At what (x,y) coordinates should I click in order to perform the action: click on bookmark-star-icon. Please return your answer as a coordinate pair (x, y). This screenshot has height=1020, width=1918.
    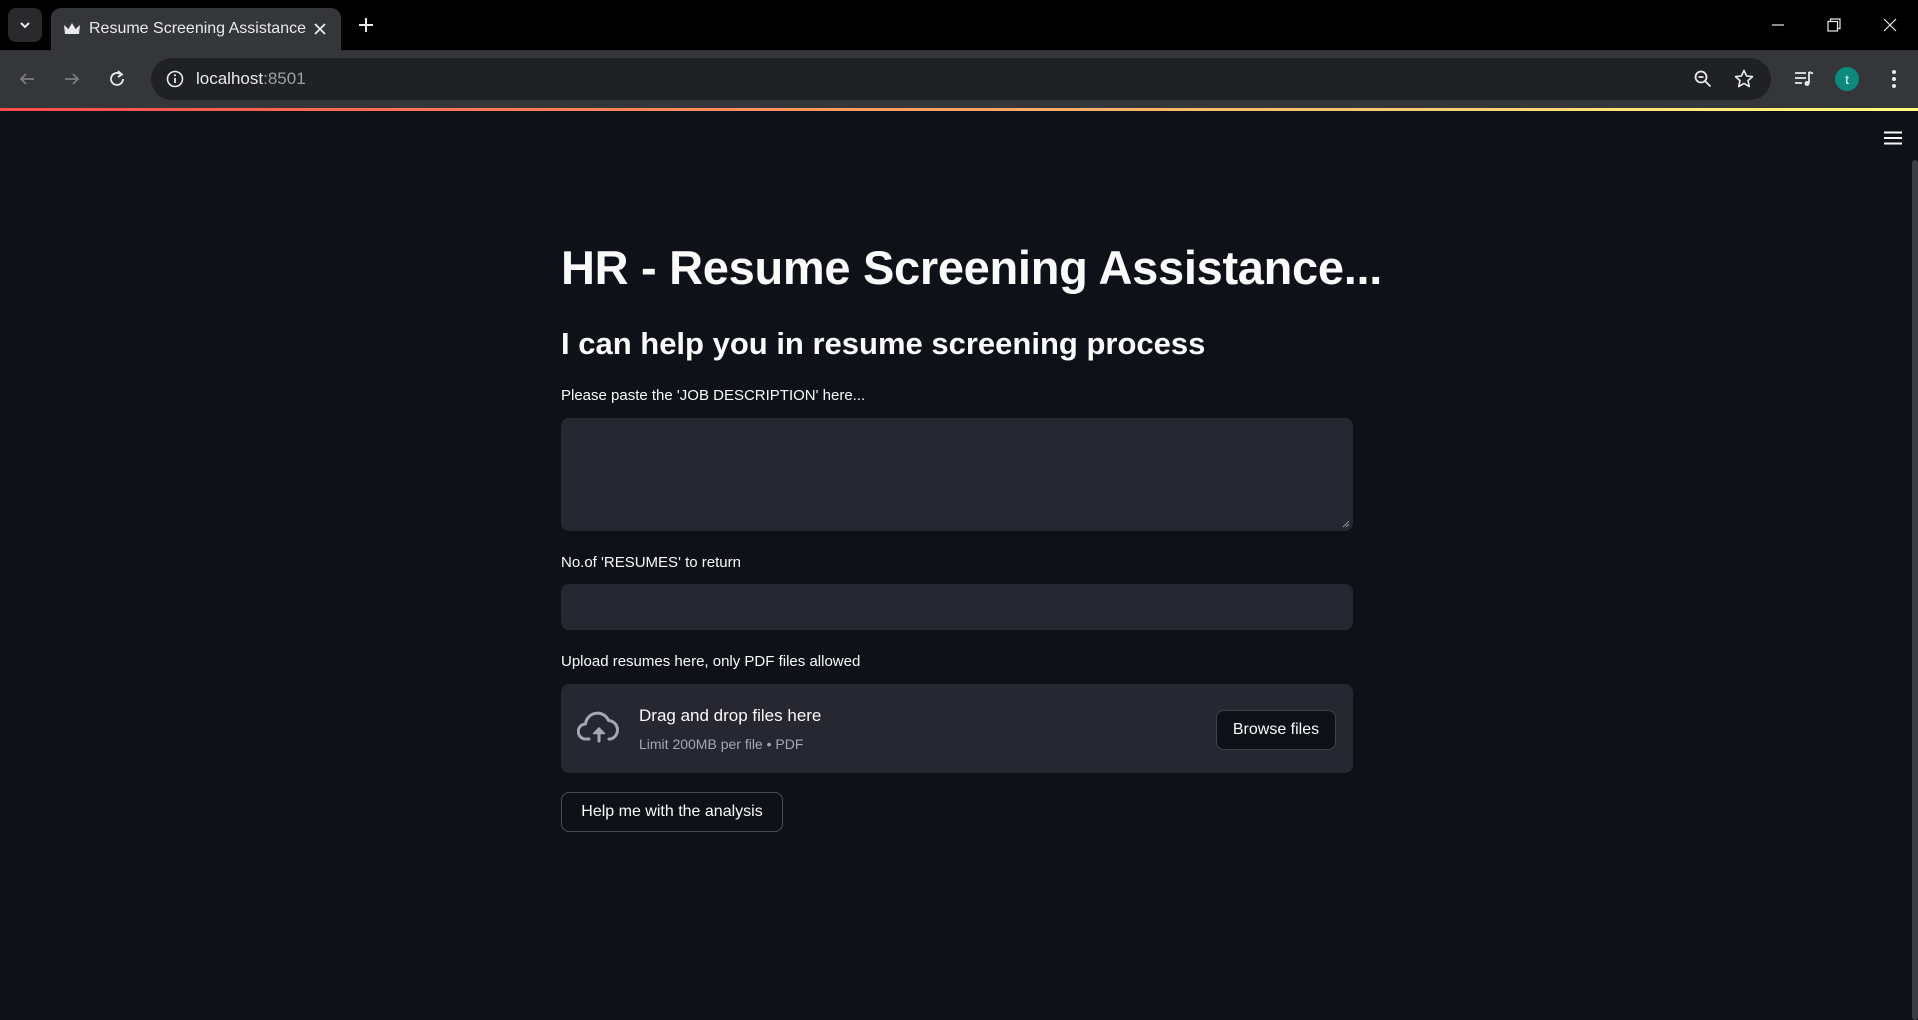
    Looking at the image, I should click on (1744, 78).